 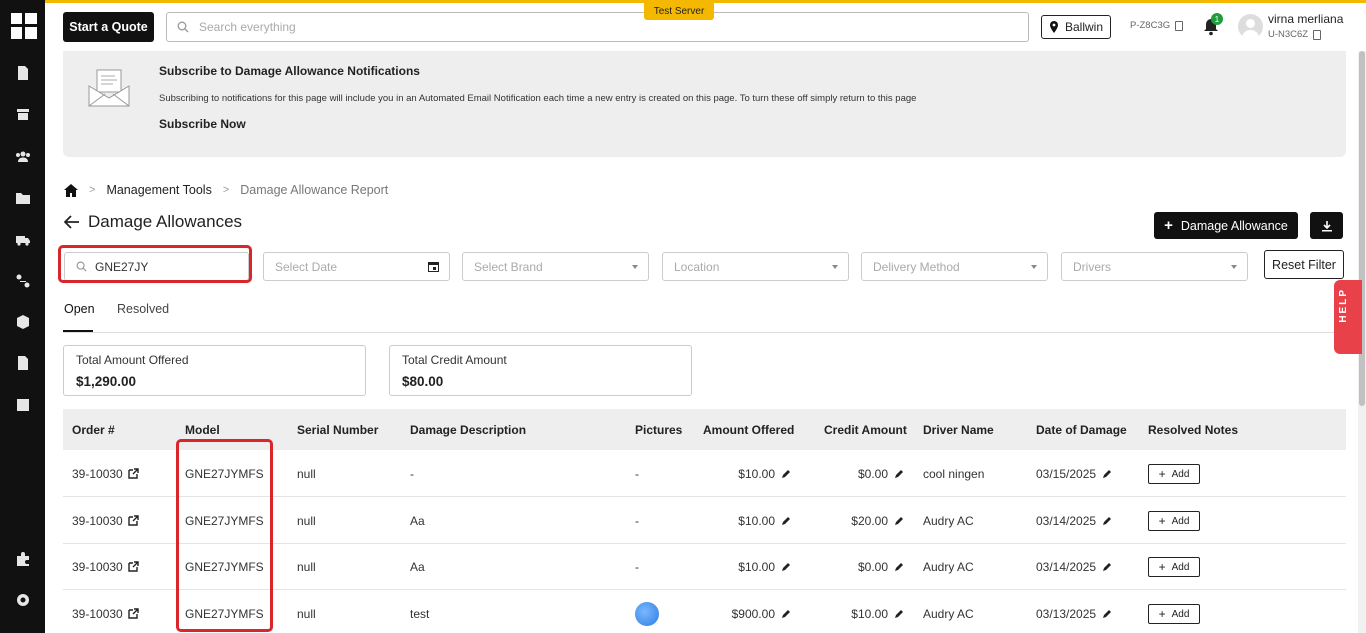 I want to click on date-filter: Select Date, so click(x=356, y=266).